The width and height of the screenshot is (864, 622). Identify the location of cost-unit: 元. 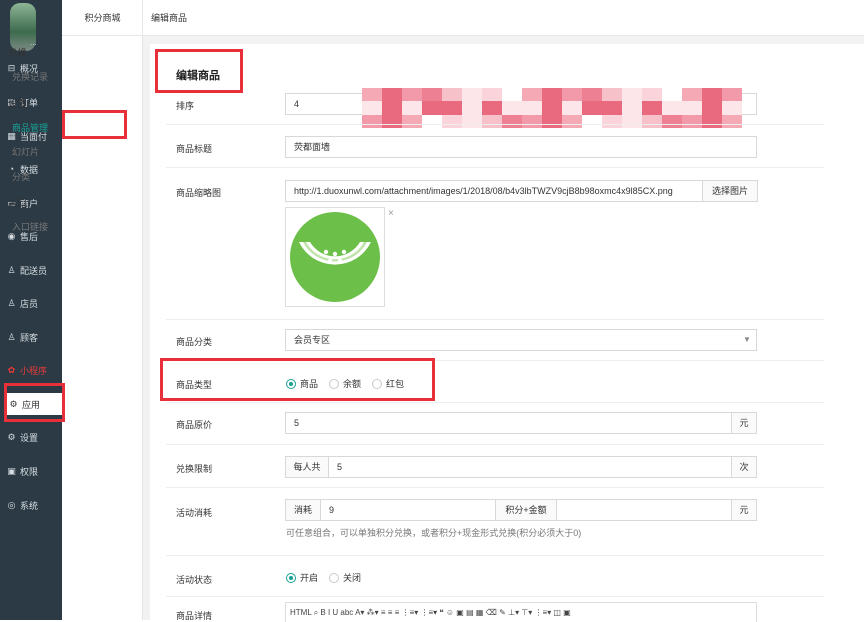
(744, 510).